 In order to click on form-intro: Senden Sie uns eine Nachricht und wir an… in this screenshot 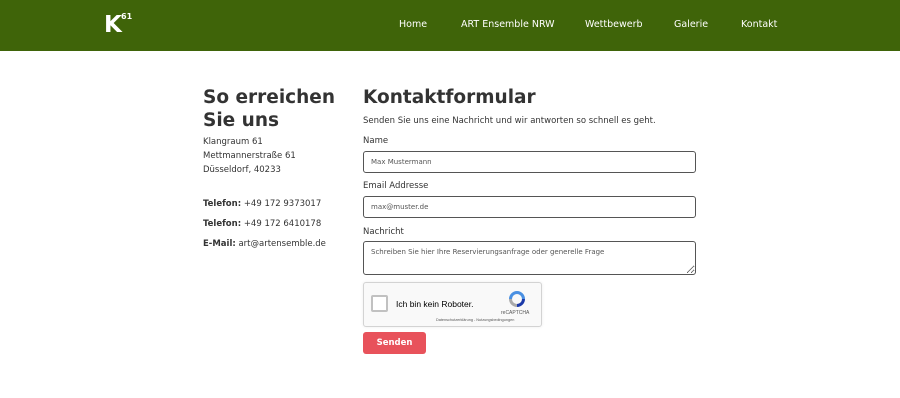, I will do `click(509, 121)`.